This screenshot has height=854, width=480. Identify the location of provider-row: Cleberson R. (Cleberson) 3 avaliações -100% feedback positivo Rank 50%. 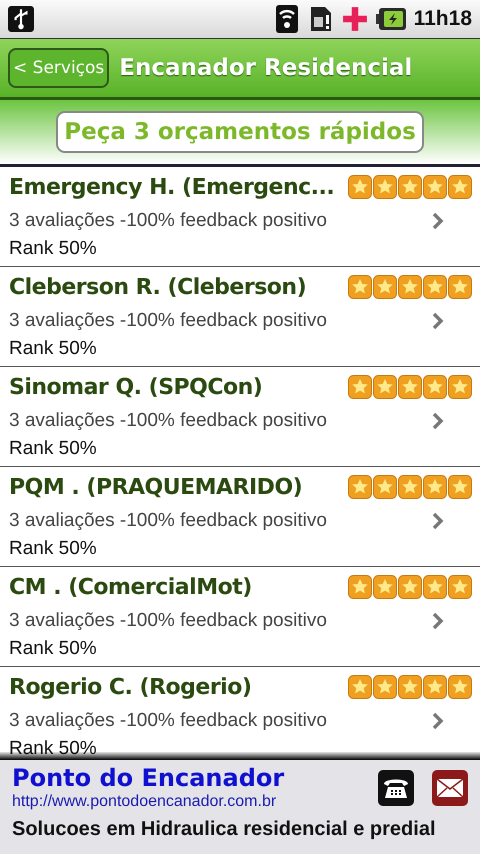
(240, 317).